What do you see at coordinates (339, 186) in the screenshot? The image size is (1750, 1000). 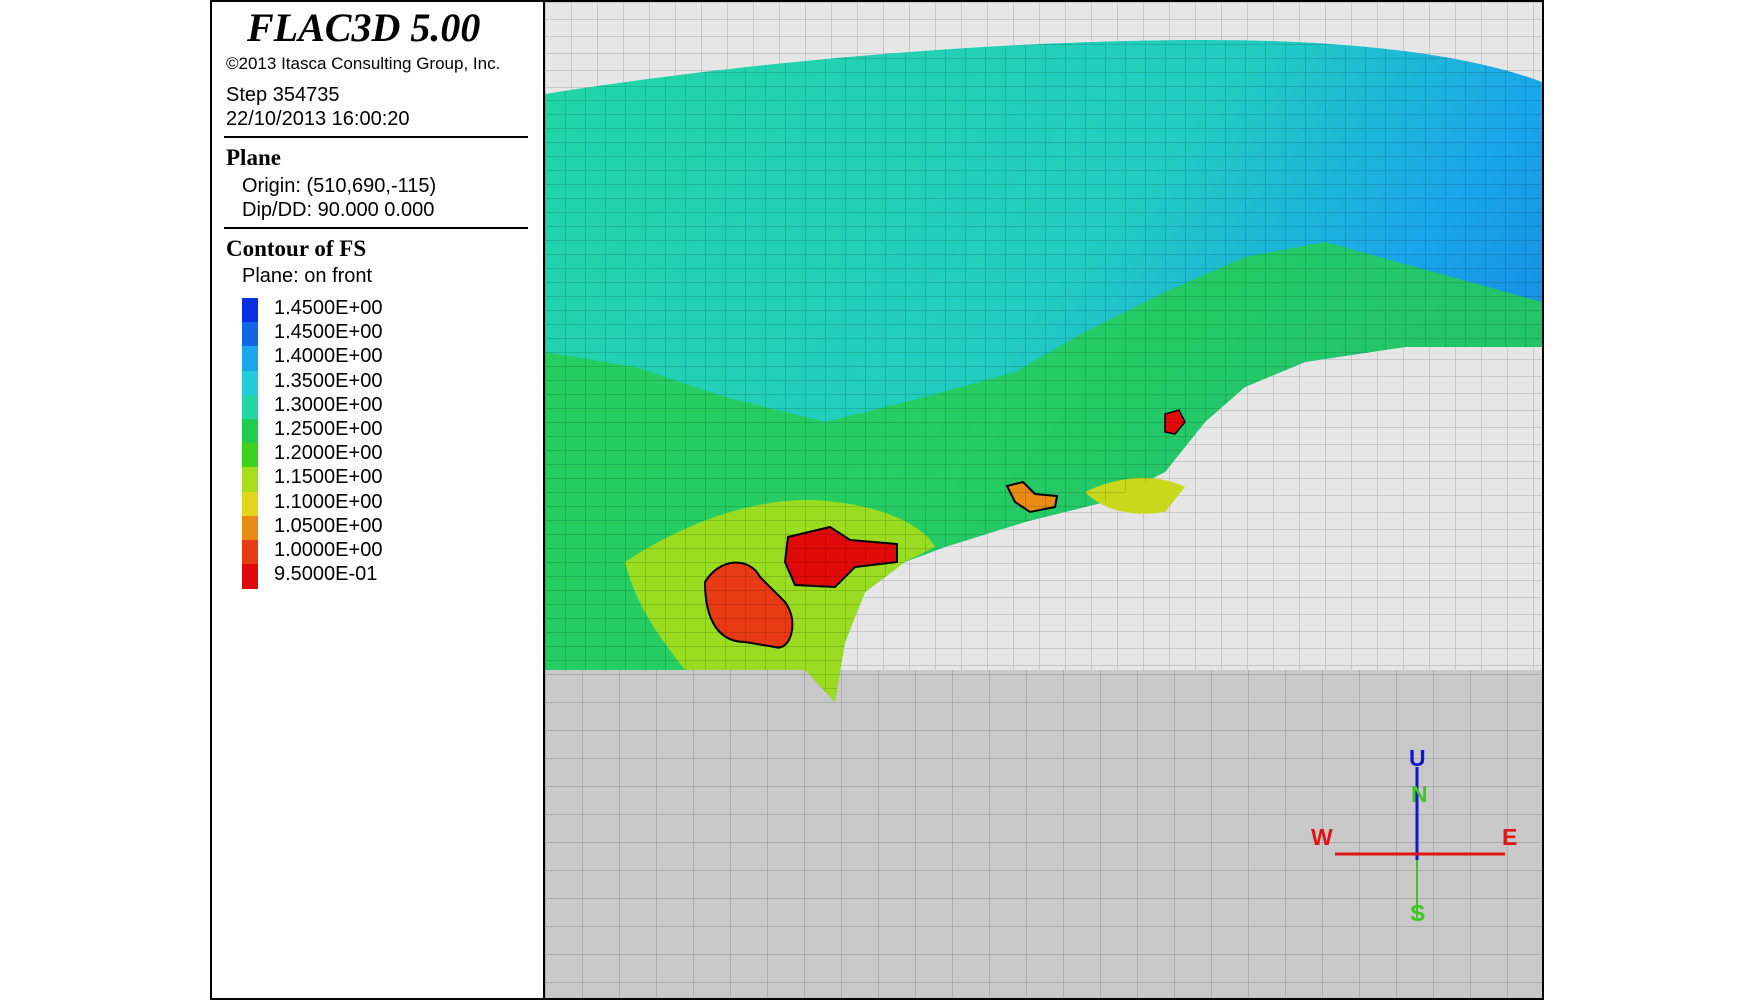 I see `plane-origin: Origin: (510,690,-115)` at bounding box center [339, 186].